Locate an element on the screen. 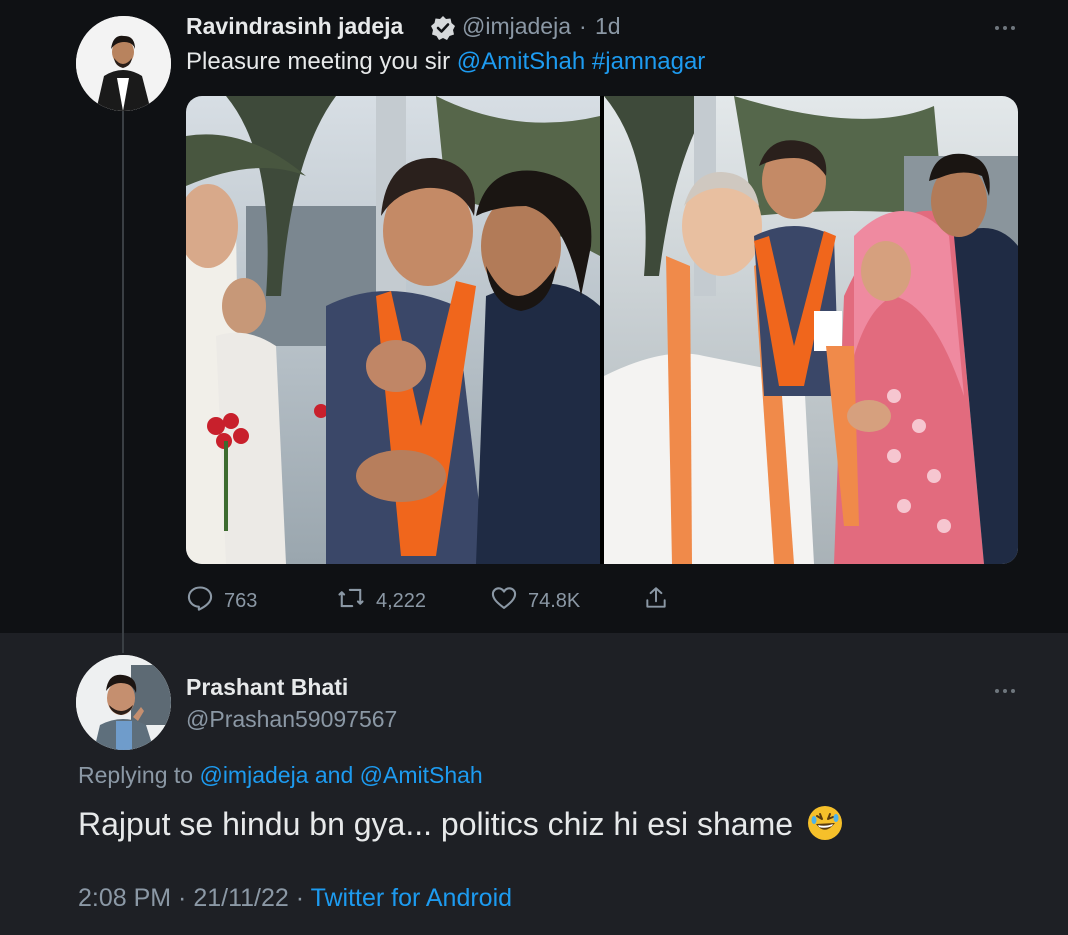  retweet-button: 4,222 is located at coordinates (381, 601).